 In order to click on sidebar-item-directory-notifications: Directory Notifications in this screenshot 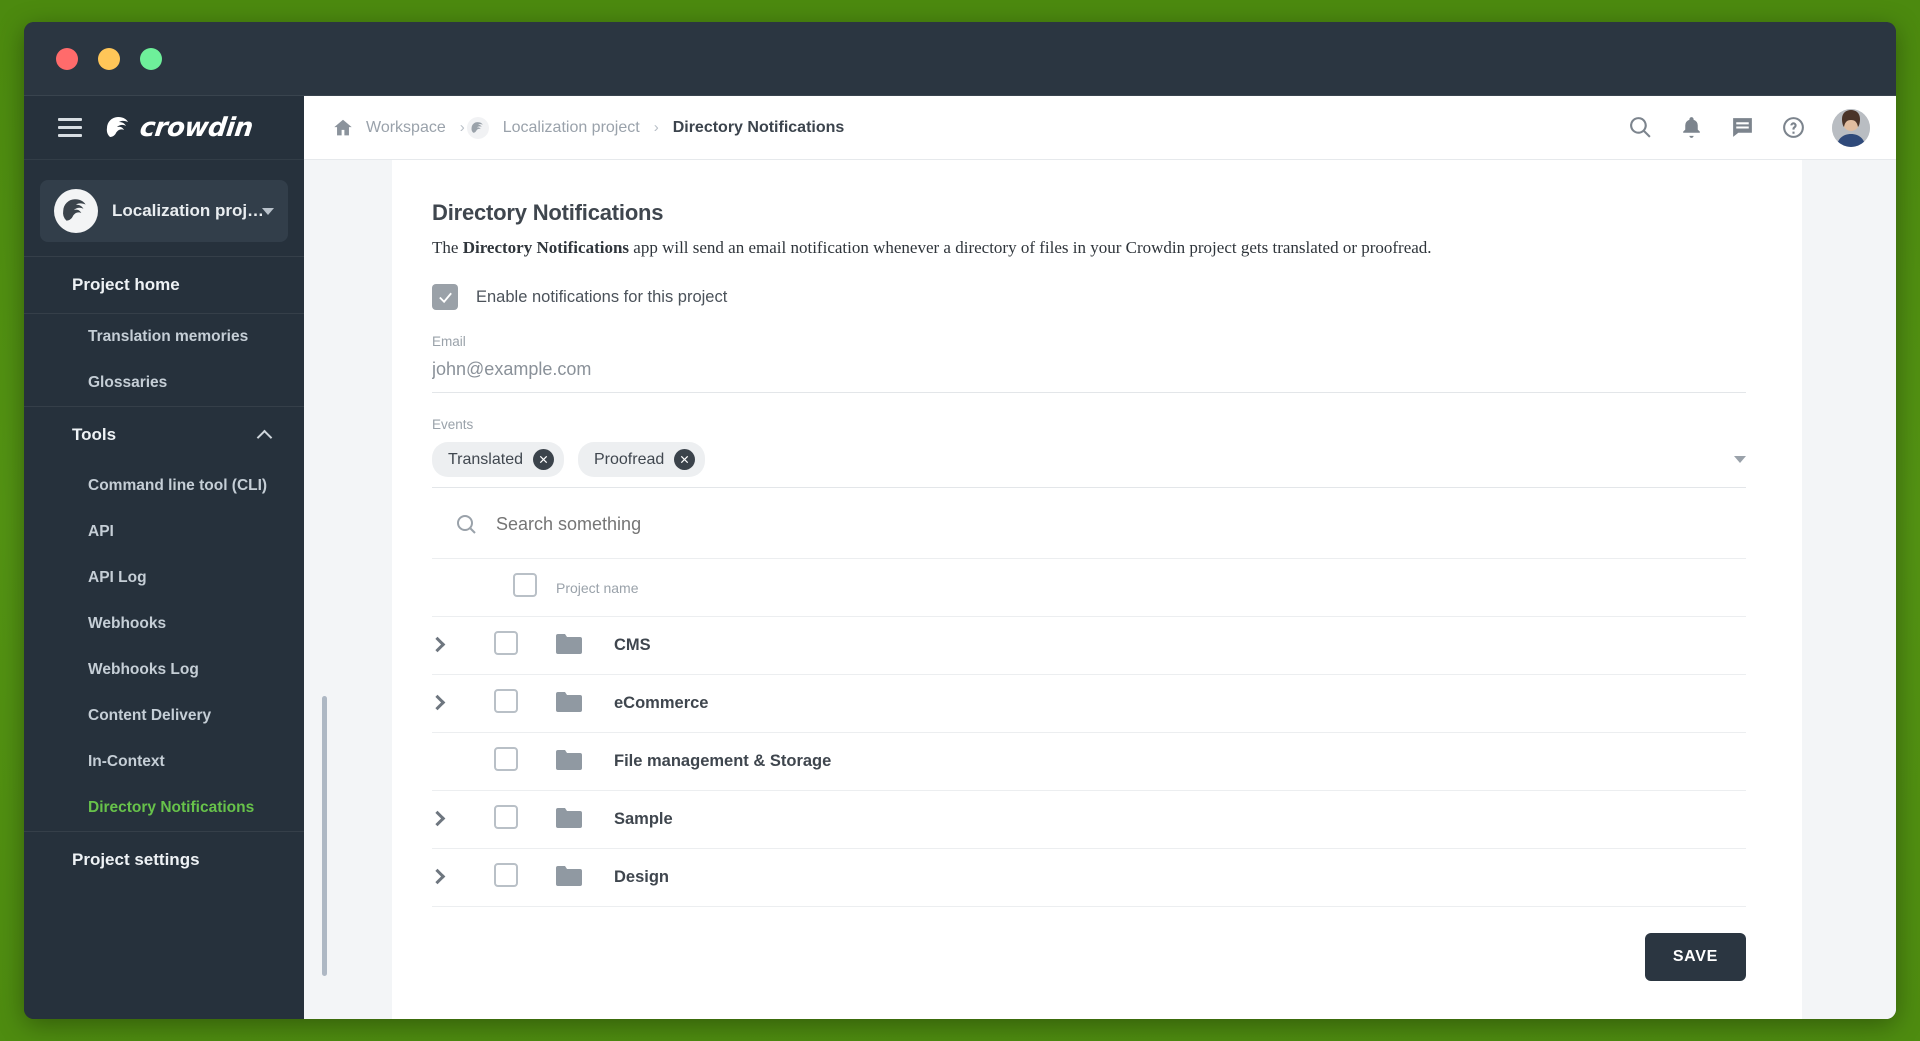, I will do `click(164, 808)`.